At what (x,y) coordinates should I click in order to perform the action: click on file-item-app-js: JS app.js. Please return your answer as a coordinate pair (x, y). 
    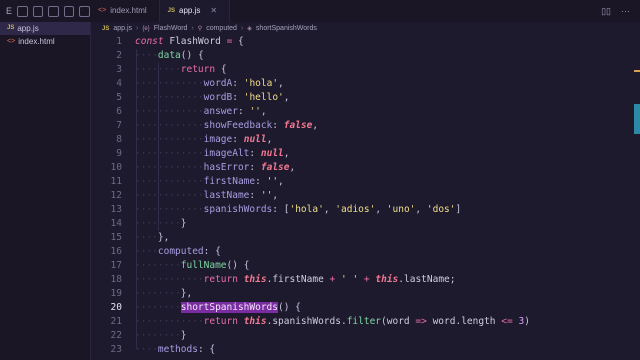
    Looking at the image, I should click on (45, 28).